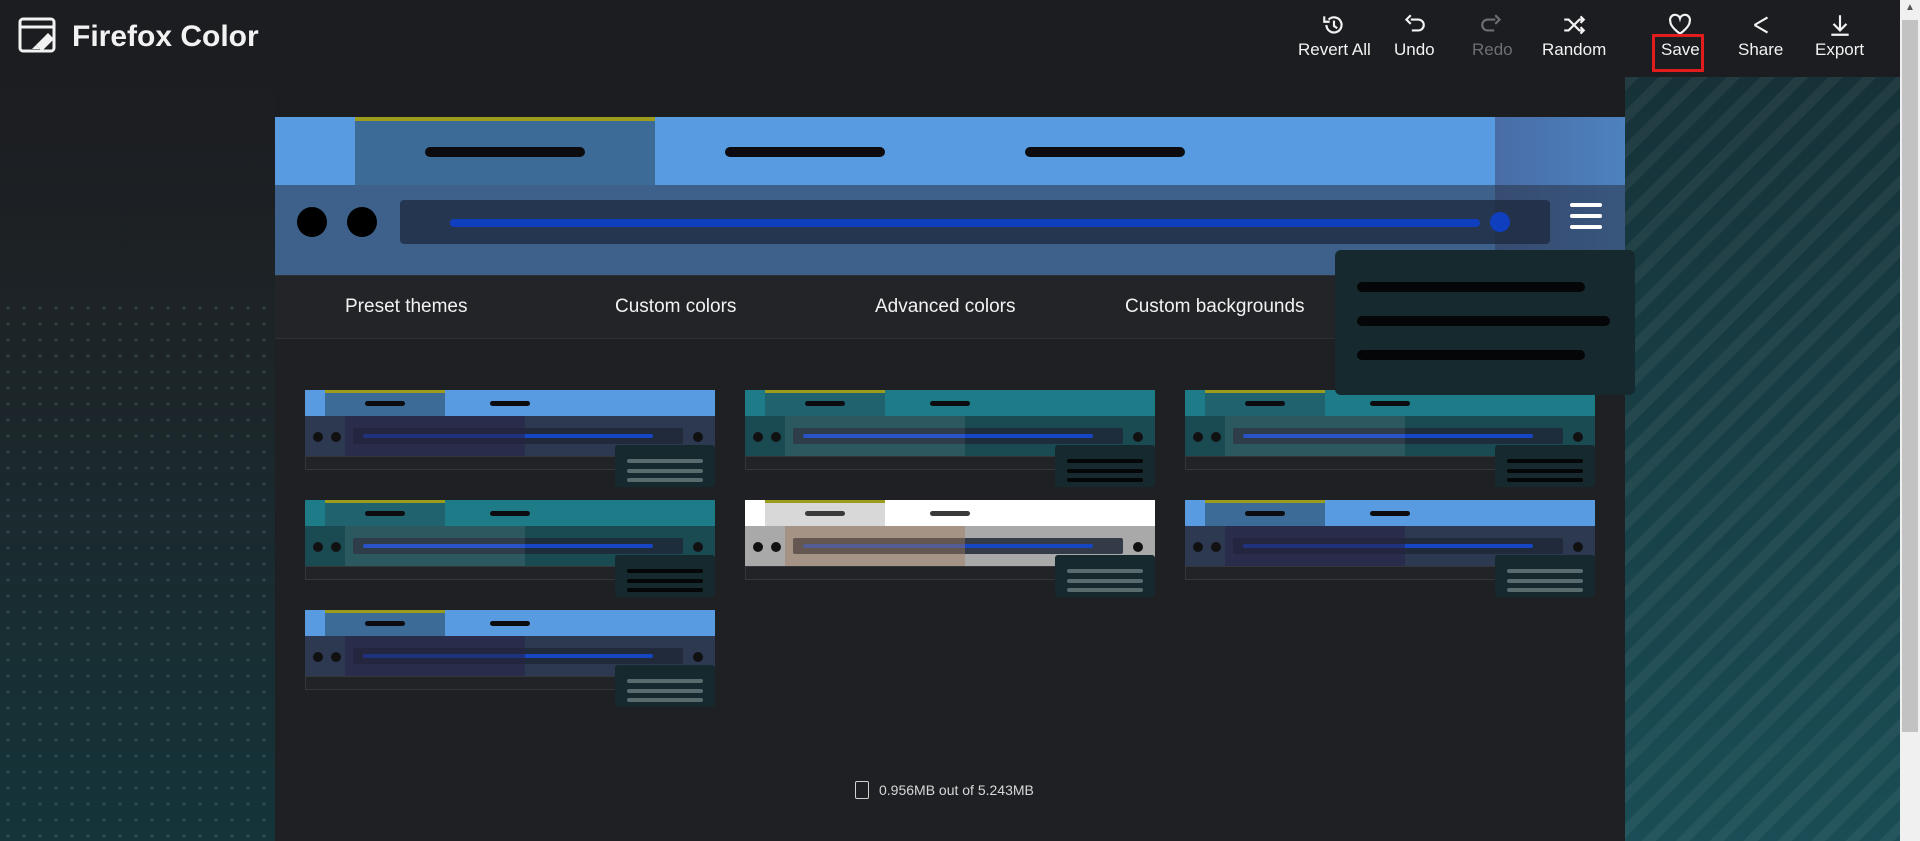 The image size is (1920, 841). Describe the element at coordinates (1680, 24) in the screenshot. I see `heart-icon` at that location.